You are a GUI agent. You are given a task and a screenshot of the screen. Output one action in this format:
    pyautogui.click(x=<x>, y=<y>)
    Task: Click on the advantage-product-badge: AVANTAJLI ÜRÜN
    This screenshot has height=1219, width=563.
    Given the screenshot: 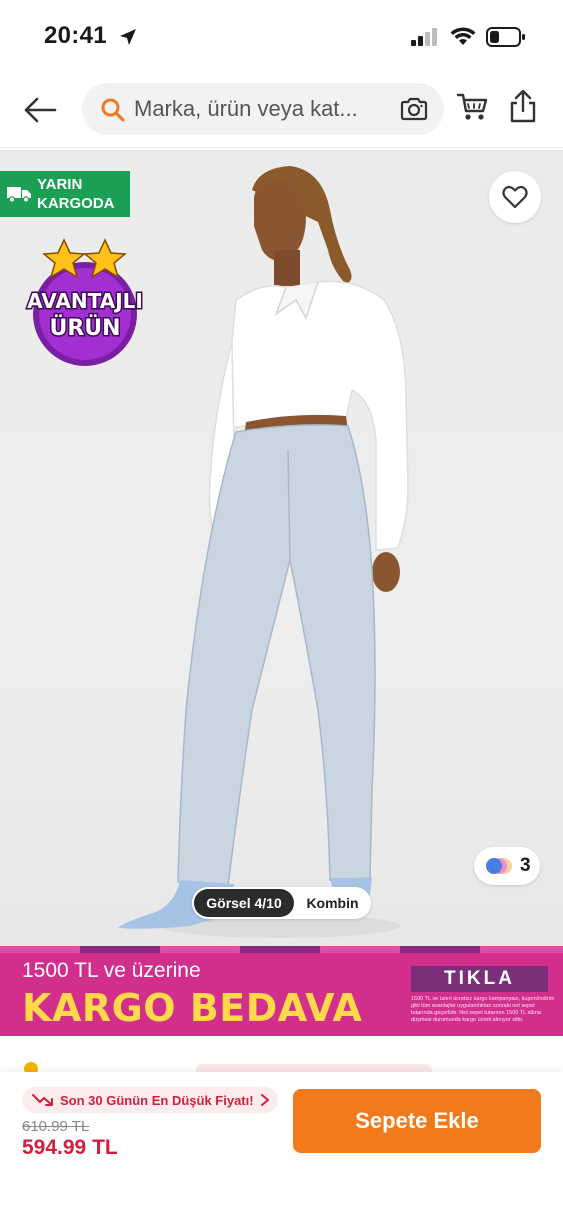 What is the action you would take?
    pyautogui.click(x=85, y=302)
    